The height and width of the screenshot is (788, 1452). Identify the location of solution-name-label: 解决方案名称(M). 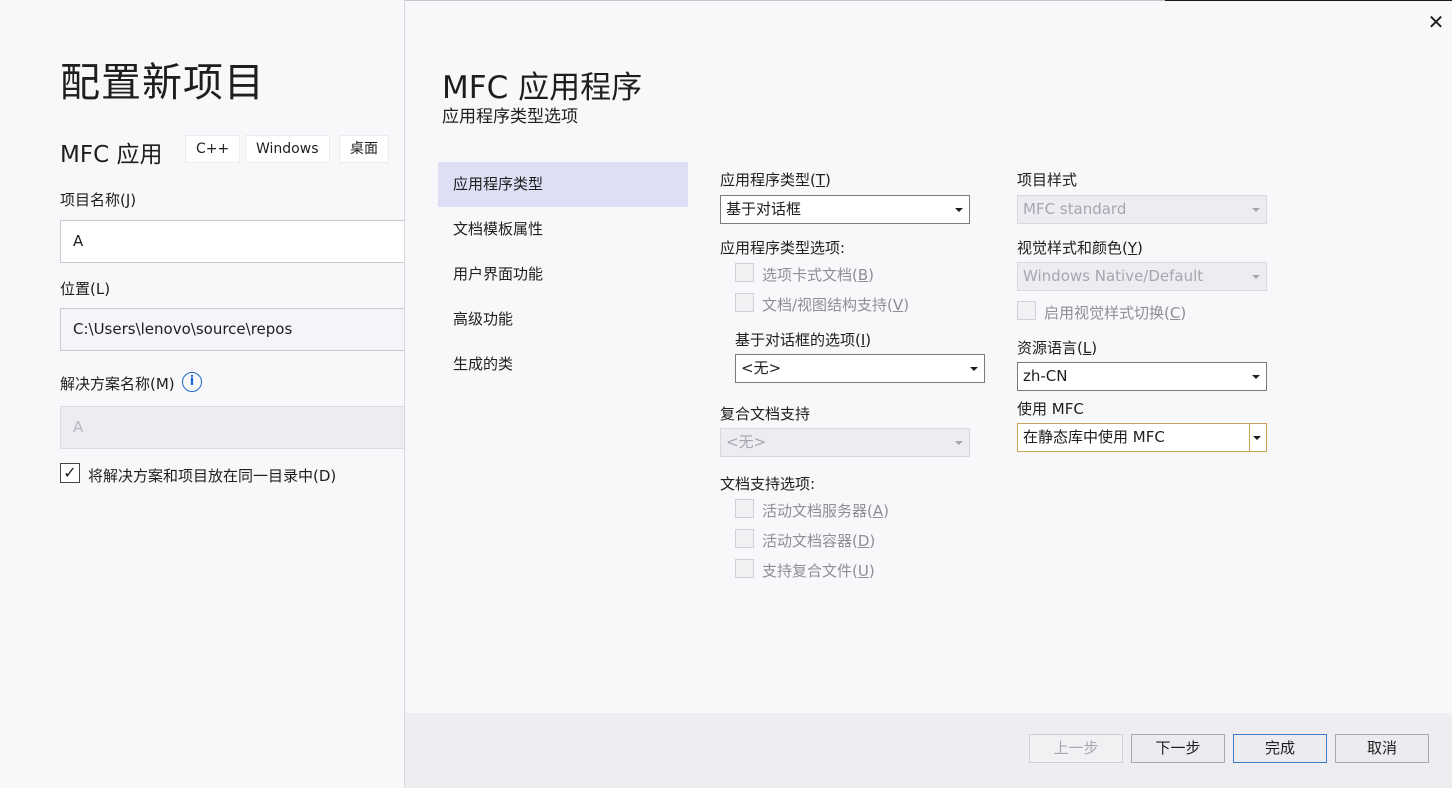
(117, 384).